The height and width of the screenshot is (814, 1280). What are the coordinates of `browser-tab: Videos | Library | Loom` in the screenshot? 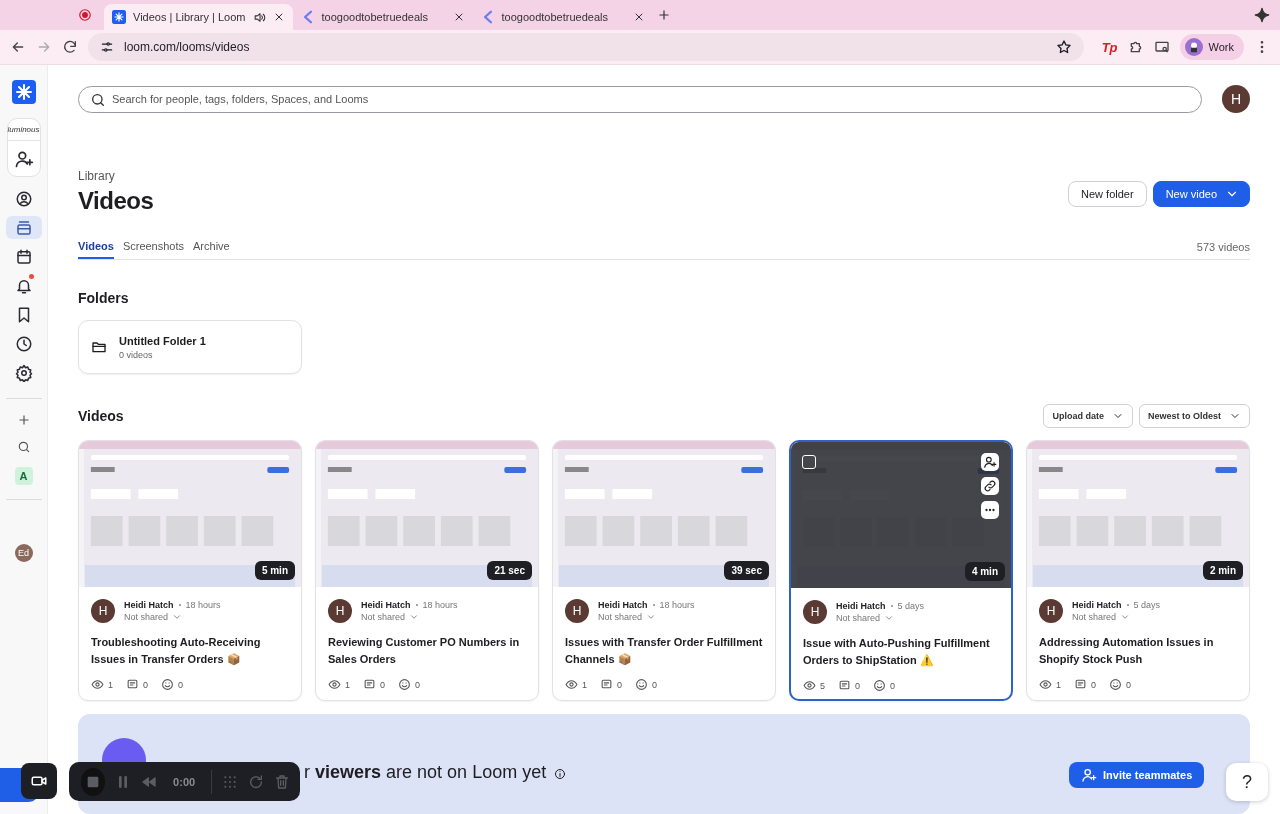 It's located at (198, 17).